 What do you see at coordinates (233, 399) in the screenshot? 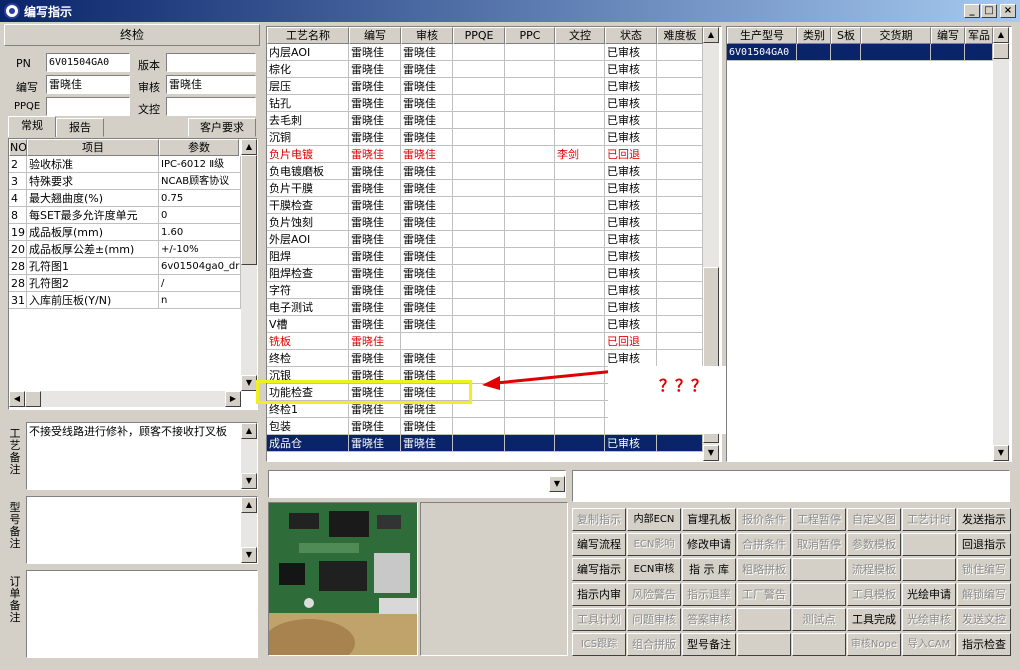
I see `scroll-right-icon: ▶` at bounding box center [233, 399].